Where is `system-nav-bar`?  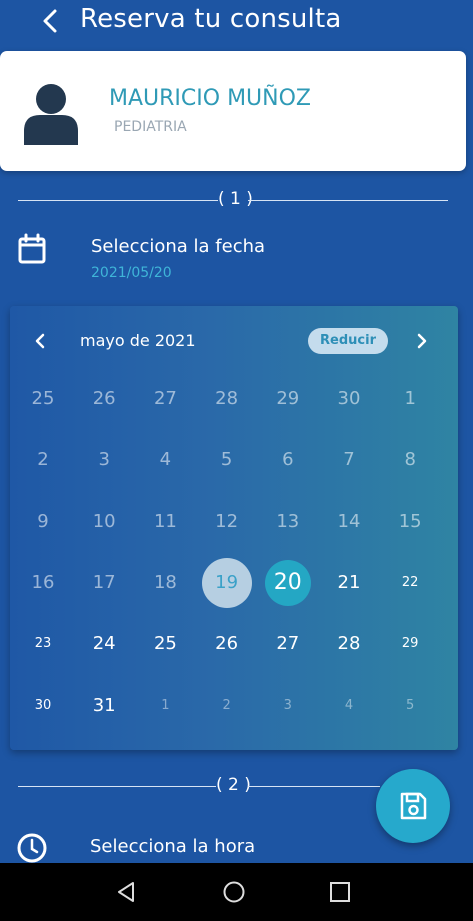
system-nav-bar is located at coordinates (236, 892).